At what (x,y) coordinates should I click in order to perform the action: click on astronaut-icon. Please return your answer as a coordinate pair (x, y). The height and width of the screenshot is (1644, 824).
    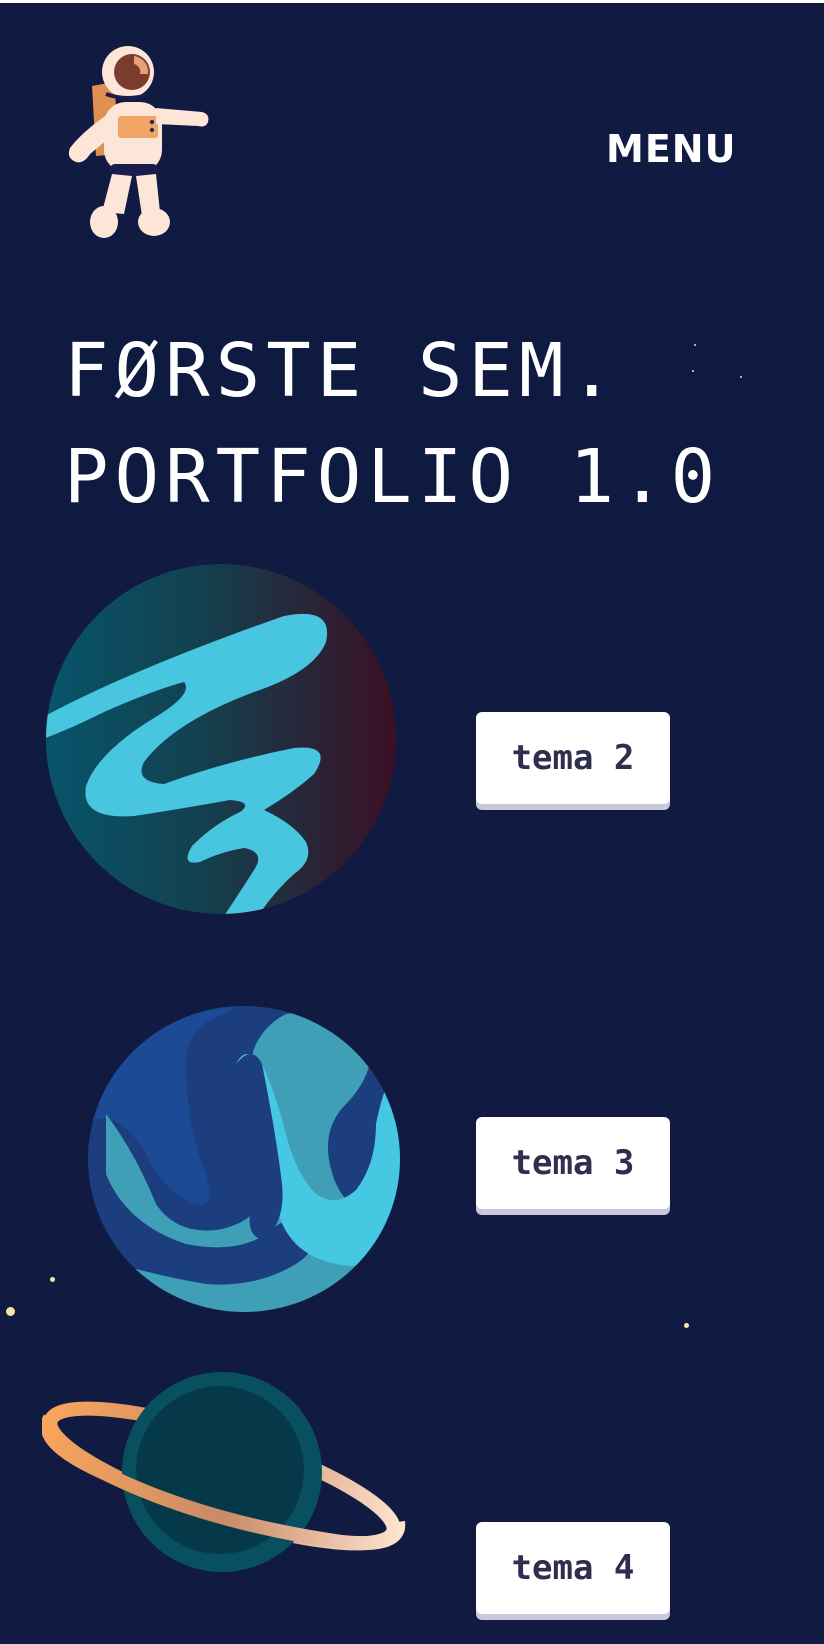
    Looking at the image, I should click on (138, 148).